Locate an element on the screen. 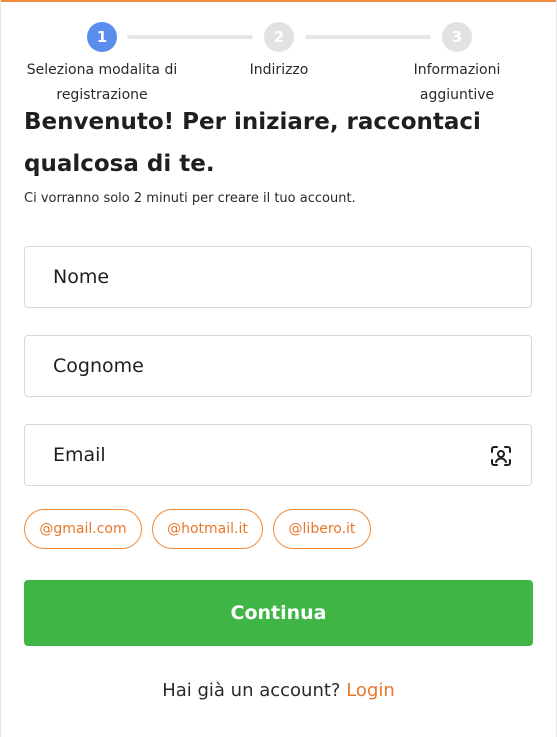 Image resolution: width=557 pixels, height=737 pixels. domain-chip-libero: @libero.it is located at coordinates (322, 529).